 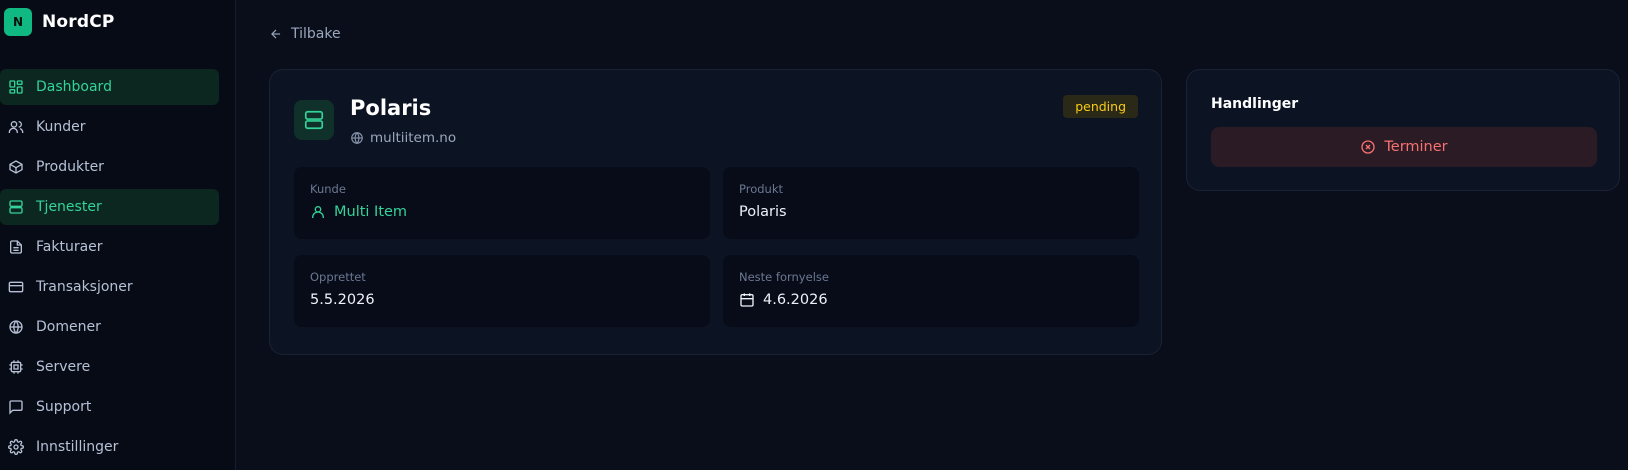 What do you see at coordinates (74, 87) in the screenshot?
I see `sidebar-item-label: Dashboard` at bounding box center [74, 87].